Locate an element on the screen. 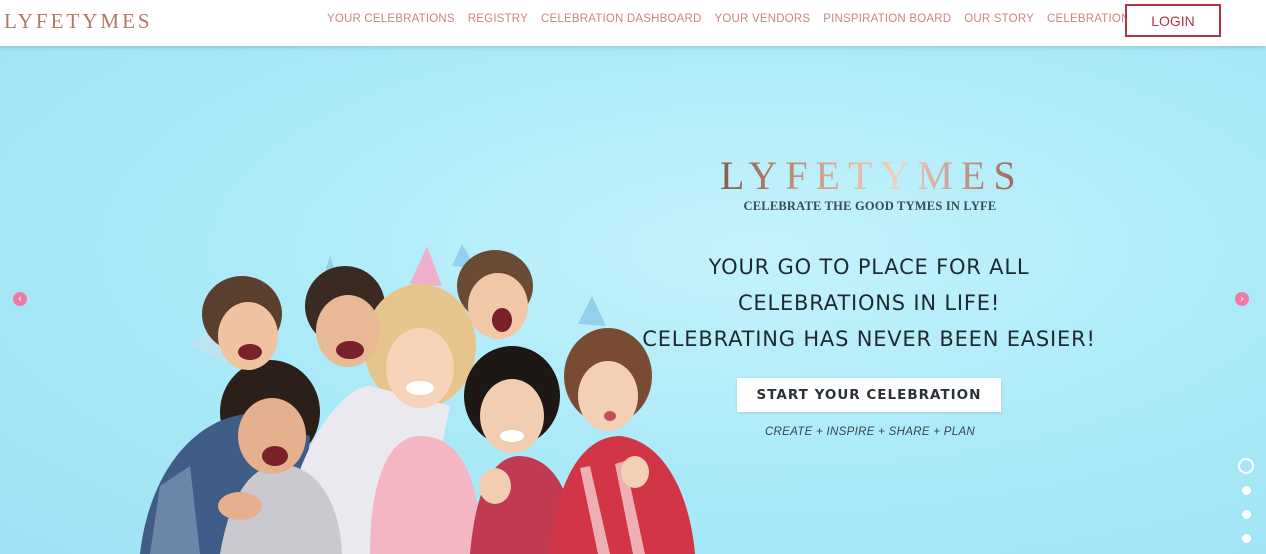 The image size is (1266, 554). nav-registry: REGISTRY is located at coordinates (498, 19).